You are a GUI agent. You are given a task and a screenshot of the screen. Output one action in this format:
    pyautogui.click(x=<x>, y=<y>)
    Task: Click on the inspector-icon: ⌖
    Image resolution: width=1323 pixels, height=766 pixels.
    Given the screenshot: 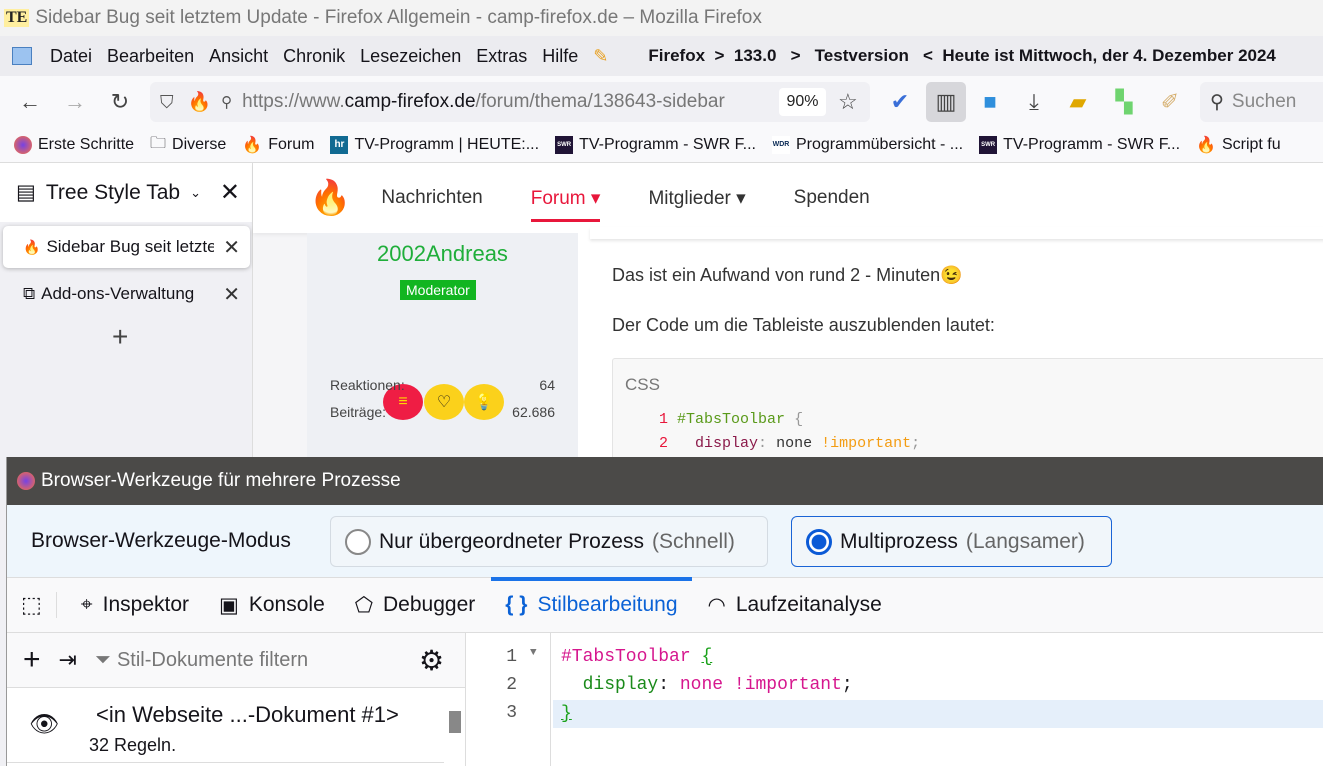 What is the action you would take?
    pyautogui.click(x=86, y=604)
    